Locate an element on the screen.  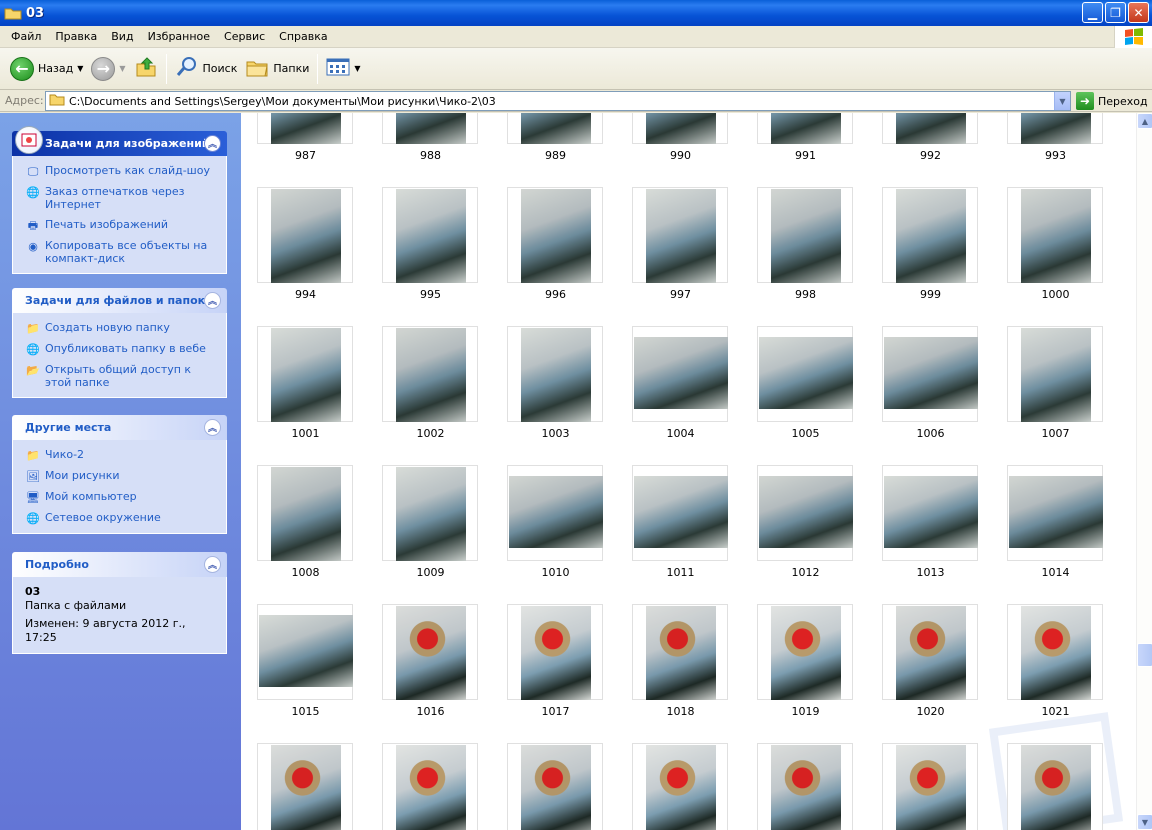
back-dropdown-icon: ▼ is located at coordinates (80, 68).